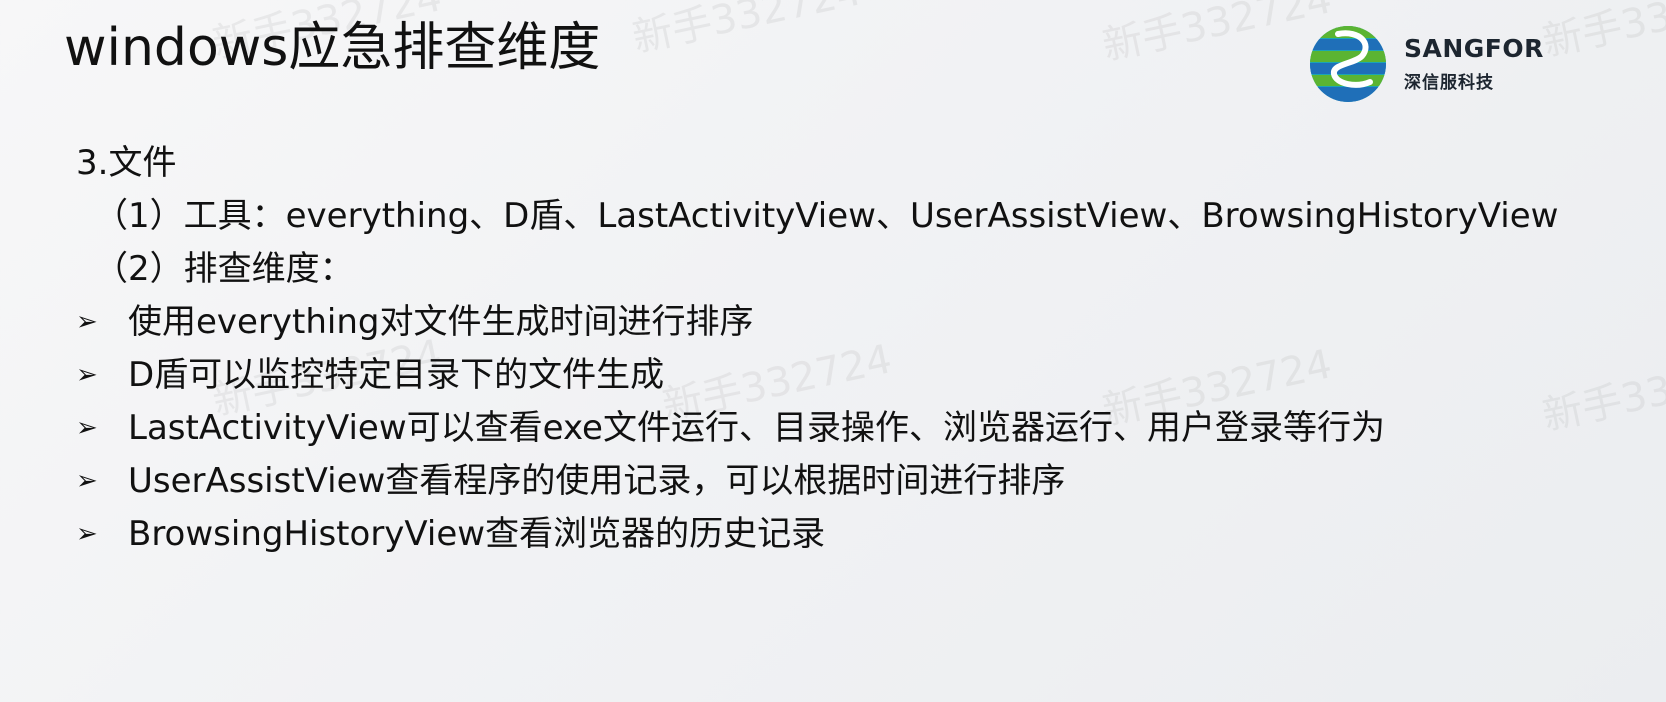 The image size is (1666, 702). Describe the element at coordinates (866, 534) in the screenshot. I see `list-item: ➢ BrowsingHistoryView查看浏览器的历史记录` at that location.